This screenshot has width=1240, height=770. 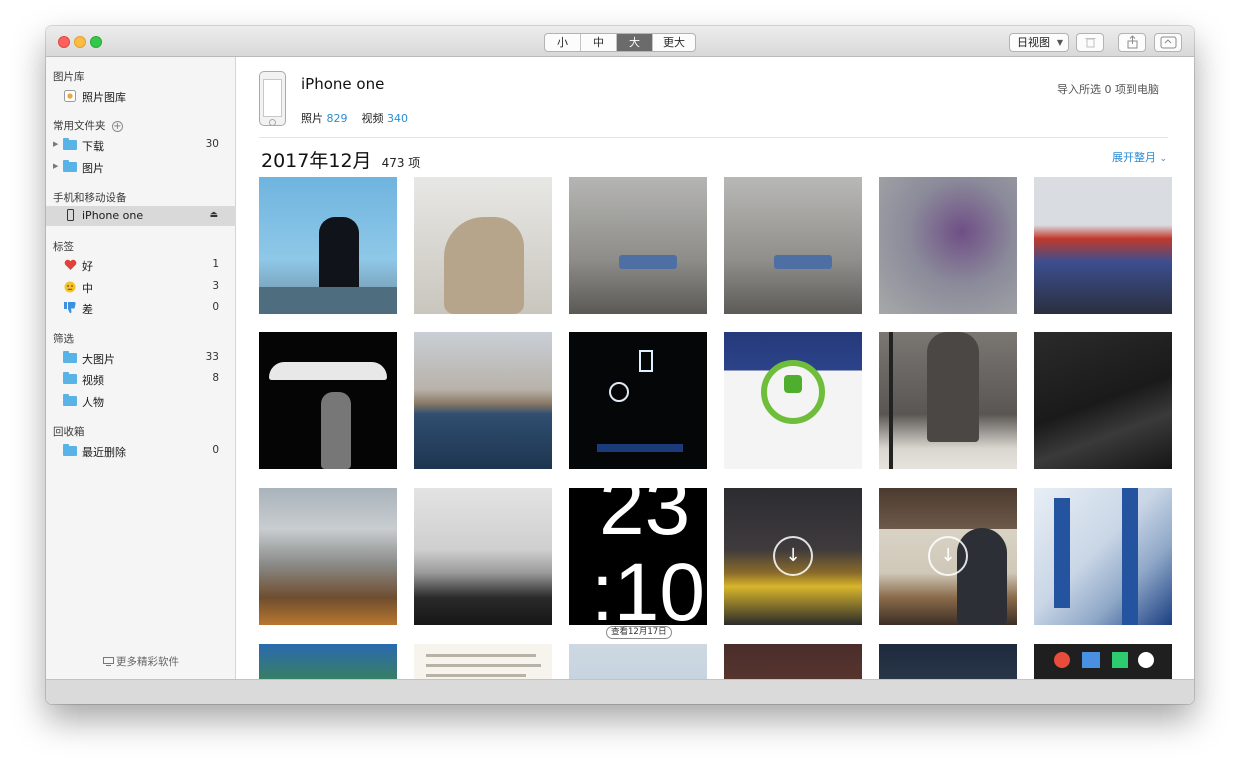 I want to click on share-button, so click(x=1132, y=42).